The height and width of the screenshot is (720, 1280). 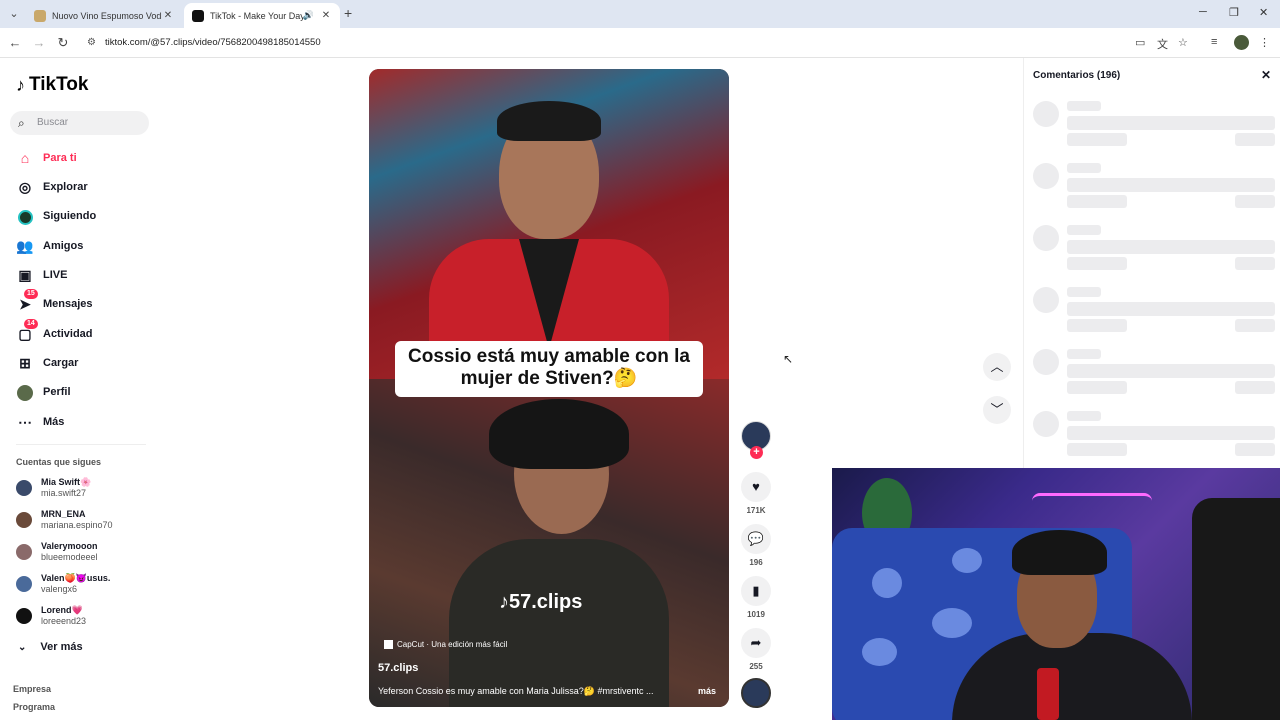 I want to click on tiktok-favicon-icon, so click(x=198, y=15).